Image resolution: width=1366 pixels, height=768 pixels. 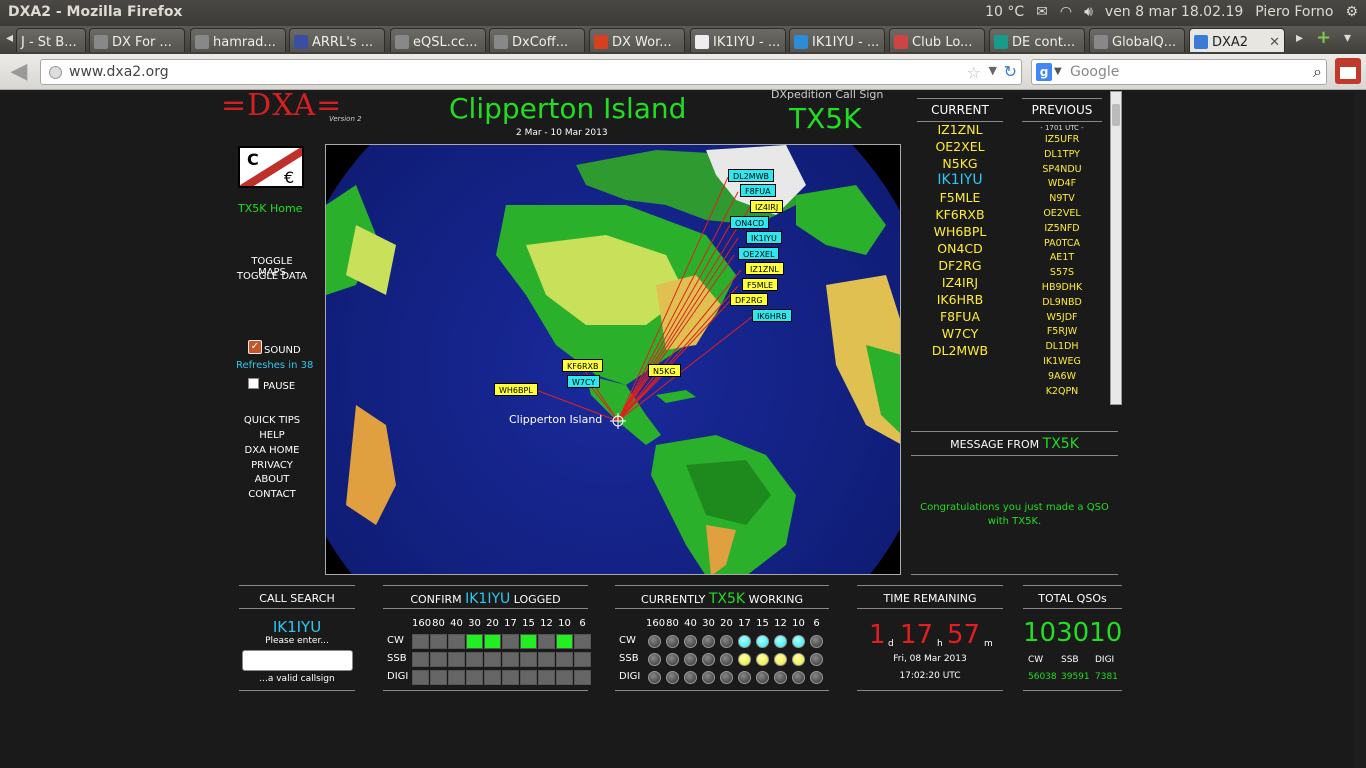 What do you see at coordinates (960, 129) in the screenshot?
I see `list-item: IZ1ZNL` at bounding box center [960, 129].